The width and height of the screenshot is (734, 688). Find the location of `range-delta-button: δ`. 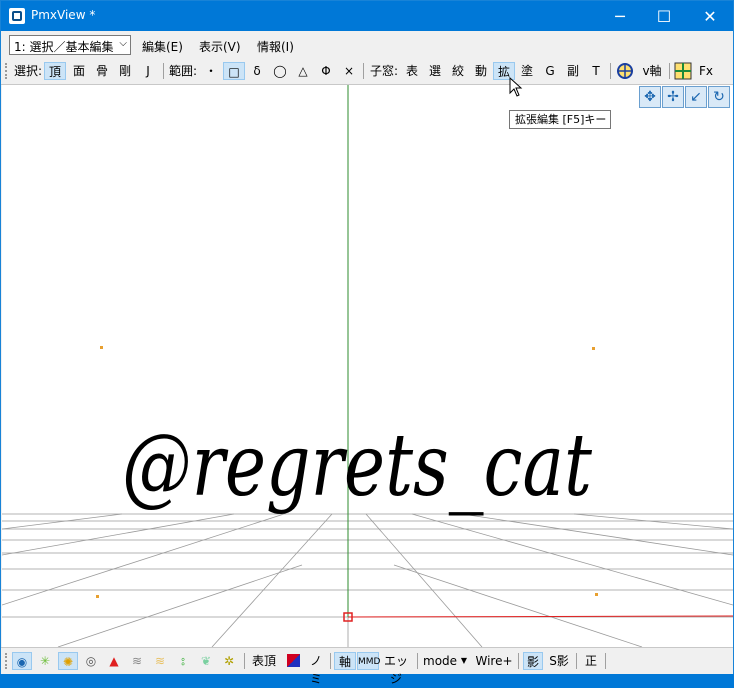

range-delta-button: δ is located at coordinates (257, 71).